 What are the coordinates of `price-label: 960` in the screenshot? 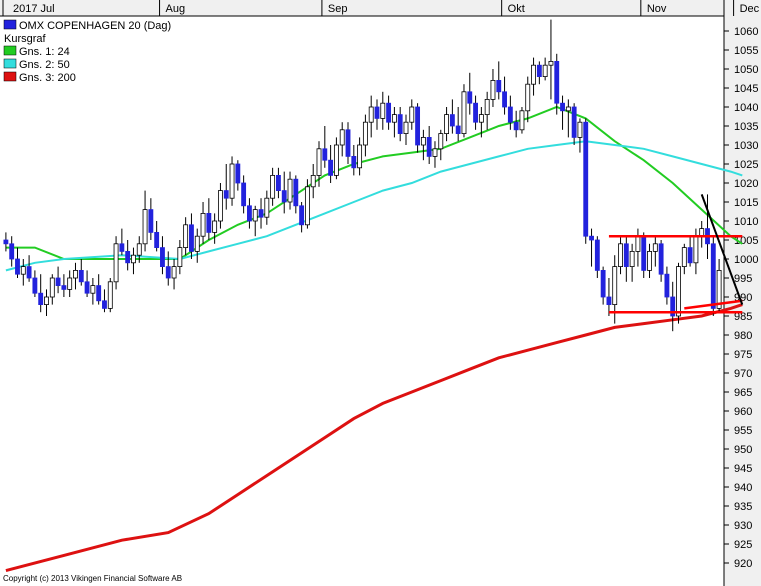 It's located at (743, 412).